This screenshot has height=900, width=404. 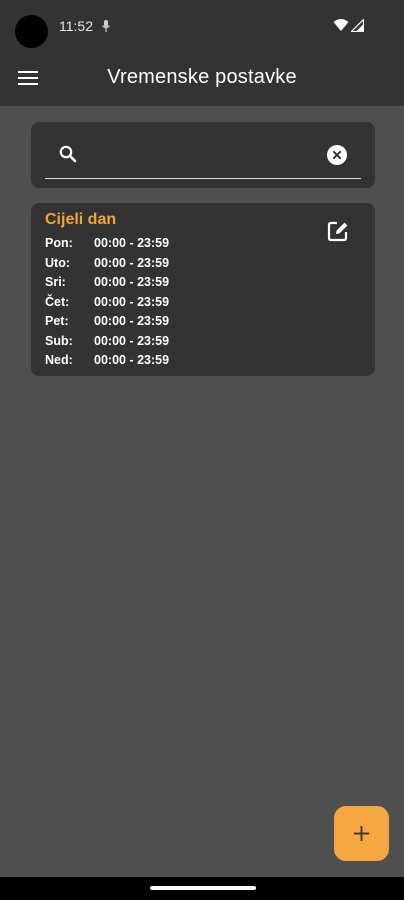 I want to click on home-gesture-handle, so click(x=203, y=888).